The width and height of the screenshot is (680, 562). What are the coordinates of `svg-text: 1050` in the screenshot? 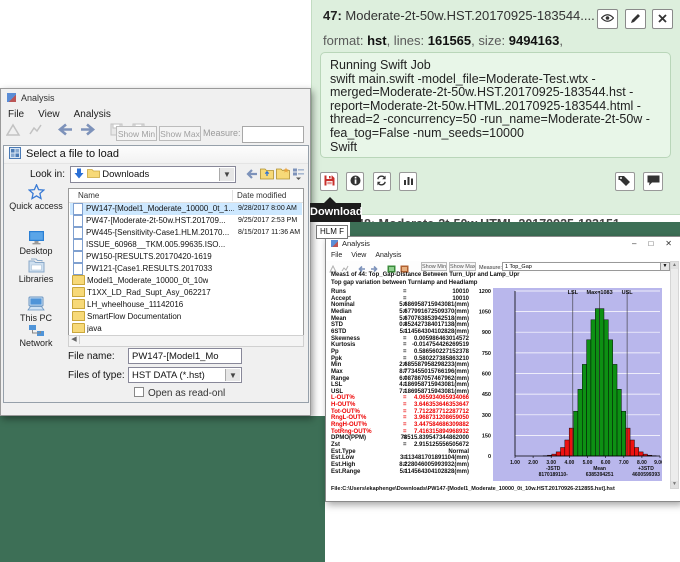 It's located at (485, 313).